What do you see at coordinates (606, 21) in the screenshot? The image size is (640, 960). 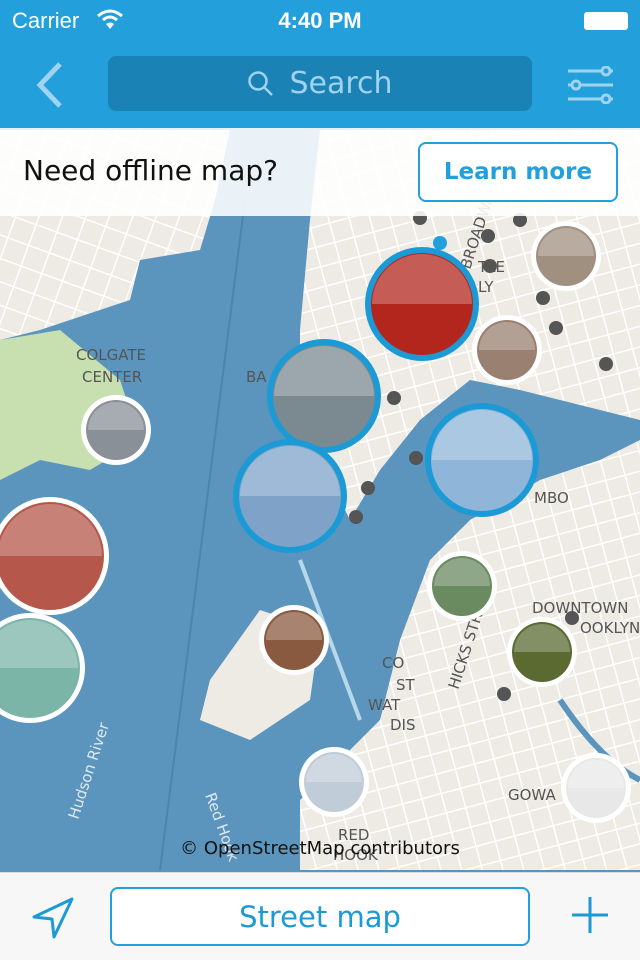 I see `battery-icon` at bounding box center [606, 21].